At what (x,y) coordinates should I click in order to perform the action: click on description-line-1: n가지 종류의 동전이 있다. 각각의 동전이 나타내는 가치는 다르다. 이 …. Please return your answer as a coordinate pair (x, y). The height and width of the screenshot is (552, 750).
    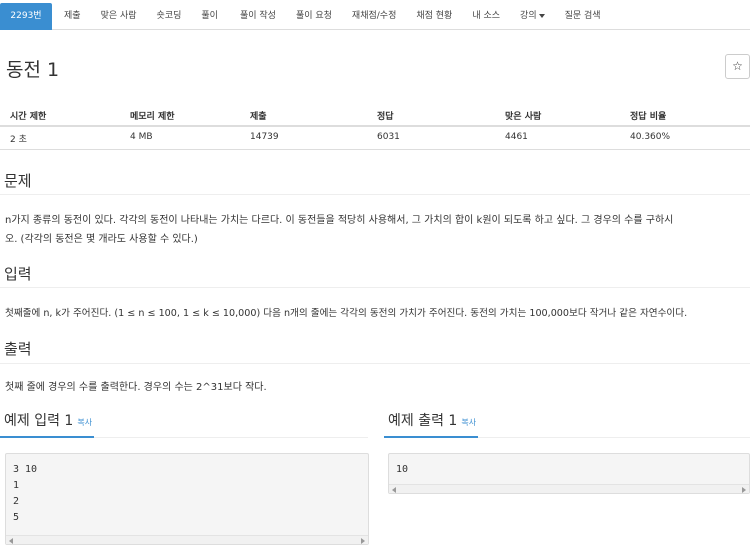
    Looking at the image, I should click on (339, 220).